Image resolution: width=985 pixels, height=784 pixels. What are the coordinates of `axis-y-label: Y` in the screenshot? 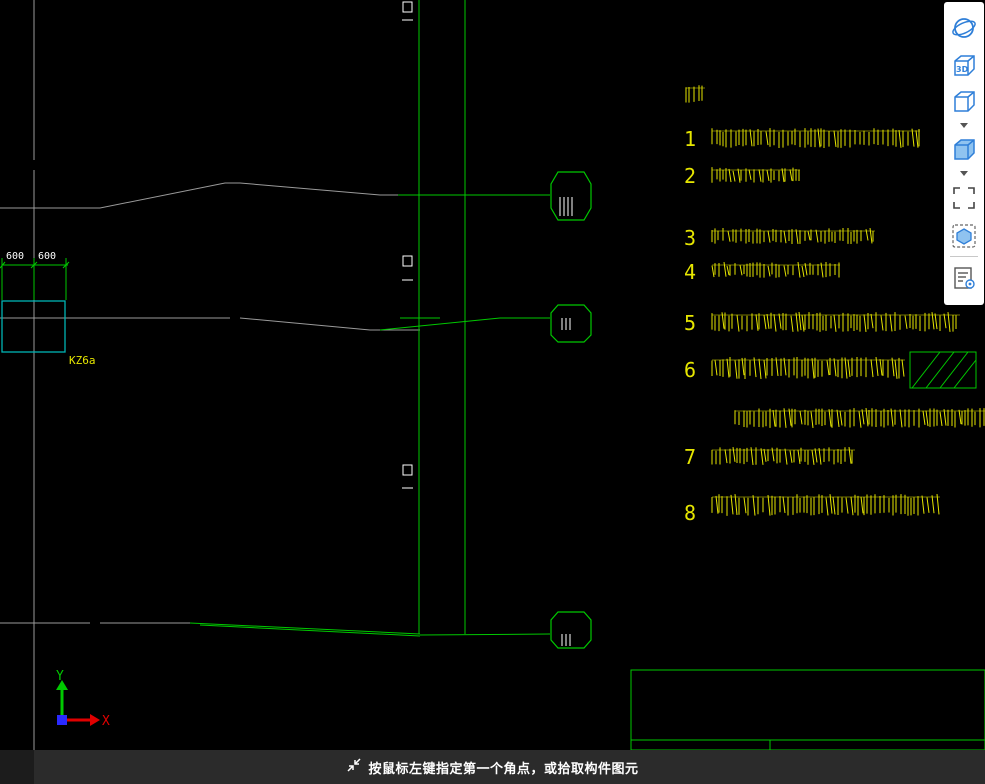 It's located at (60, 676).